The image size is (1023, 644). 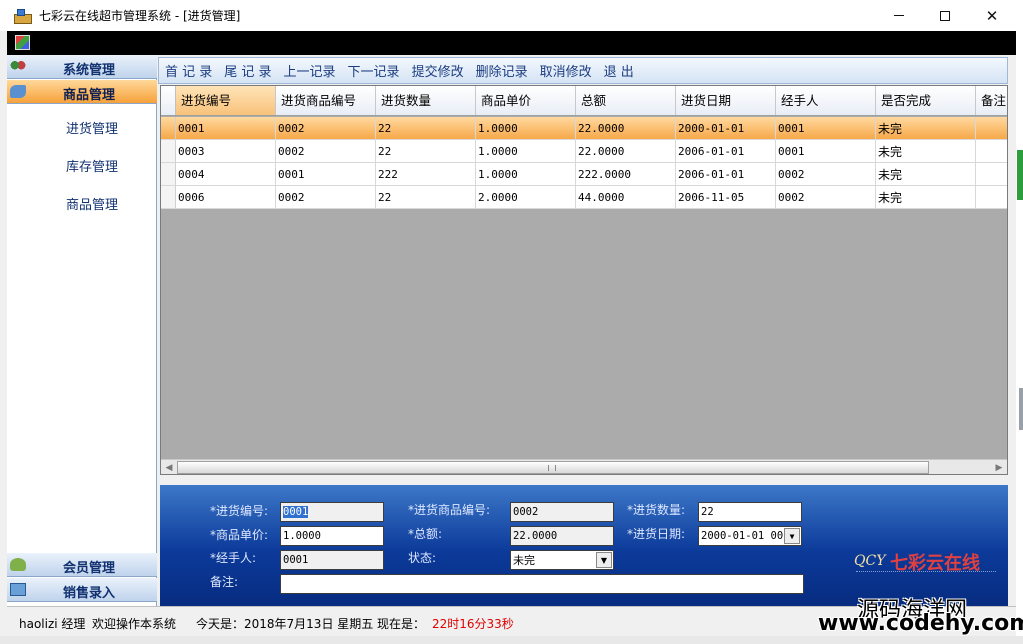 I want to click on nav-section-label: 系统管理, so click(x=89, y=70).